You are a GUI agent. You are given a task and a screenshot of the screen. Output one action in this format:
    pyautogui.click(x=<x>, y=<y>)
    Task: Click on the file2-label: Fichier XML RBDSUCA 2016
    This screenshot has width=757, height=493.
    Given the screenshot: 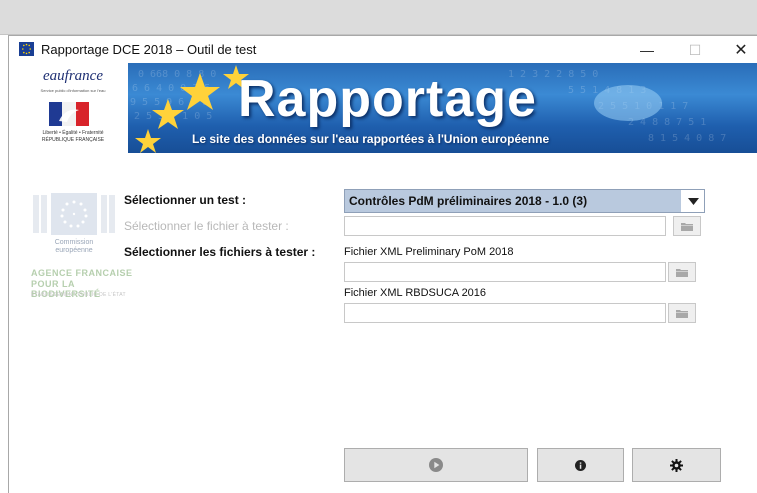 What is the action you would take?
    pyautogui.click(x=415, y=293)
    